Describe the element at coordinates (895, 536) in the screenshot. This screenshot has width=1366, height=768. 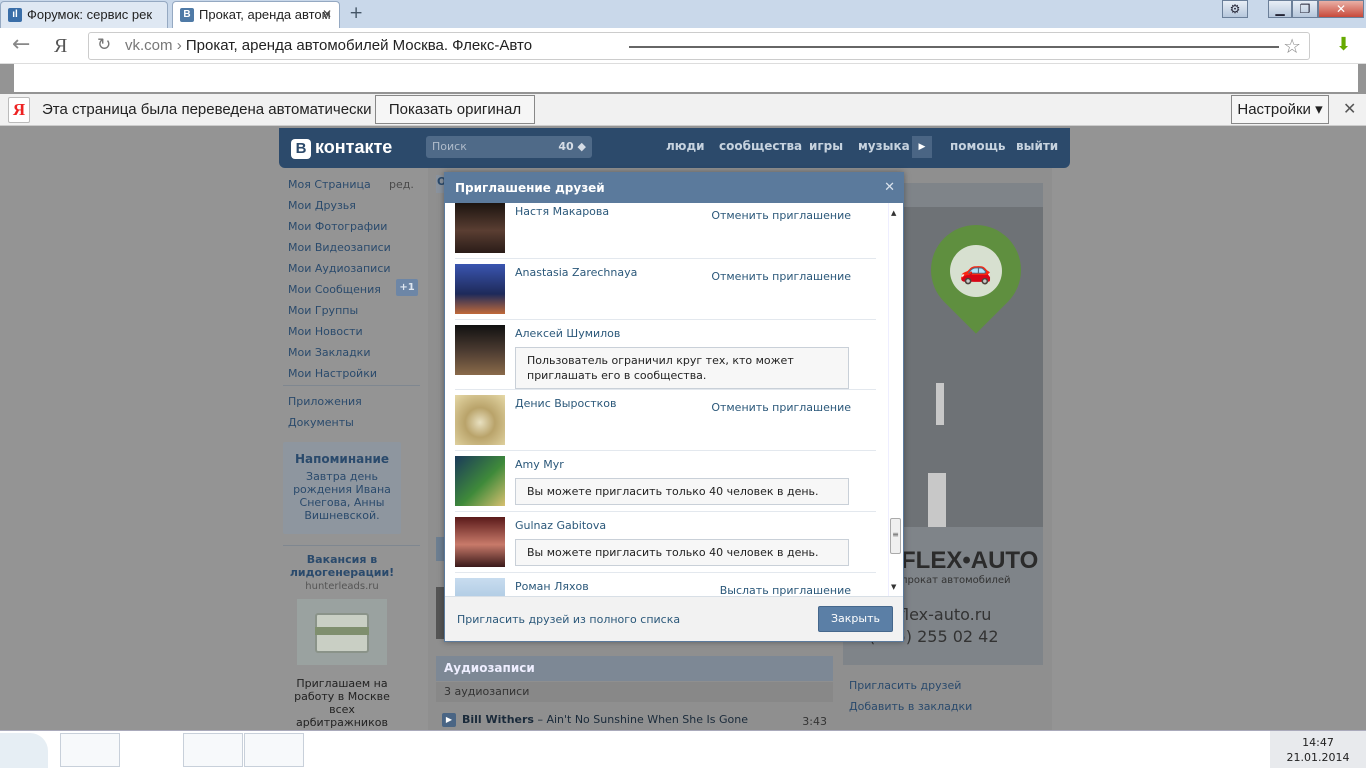
I see `scroll-thumb: ≡` at that location.